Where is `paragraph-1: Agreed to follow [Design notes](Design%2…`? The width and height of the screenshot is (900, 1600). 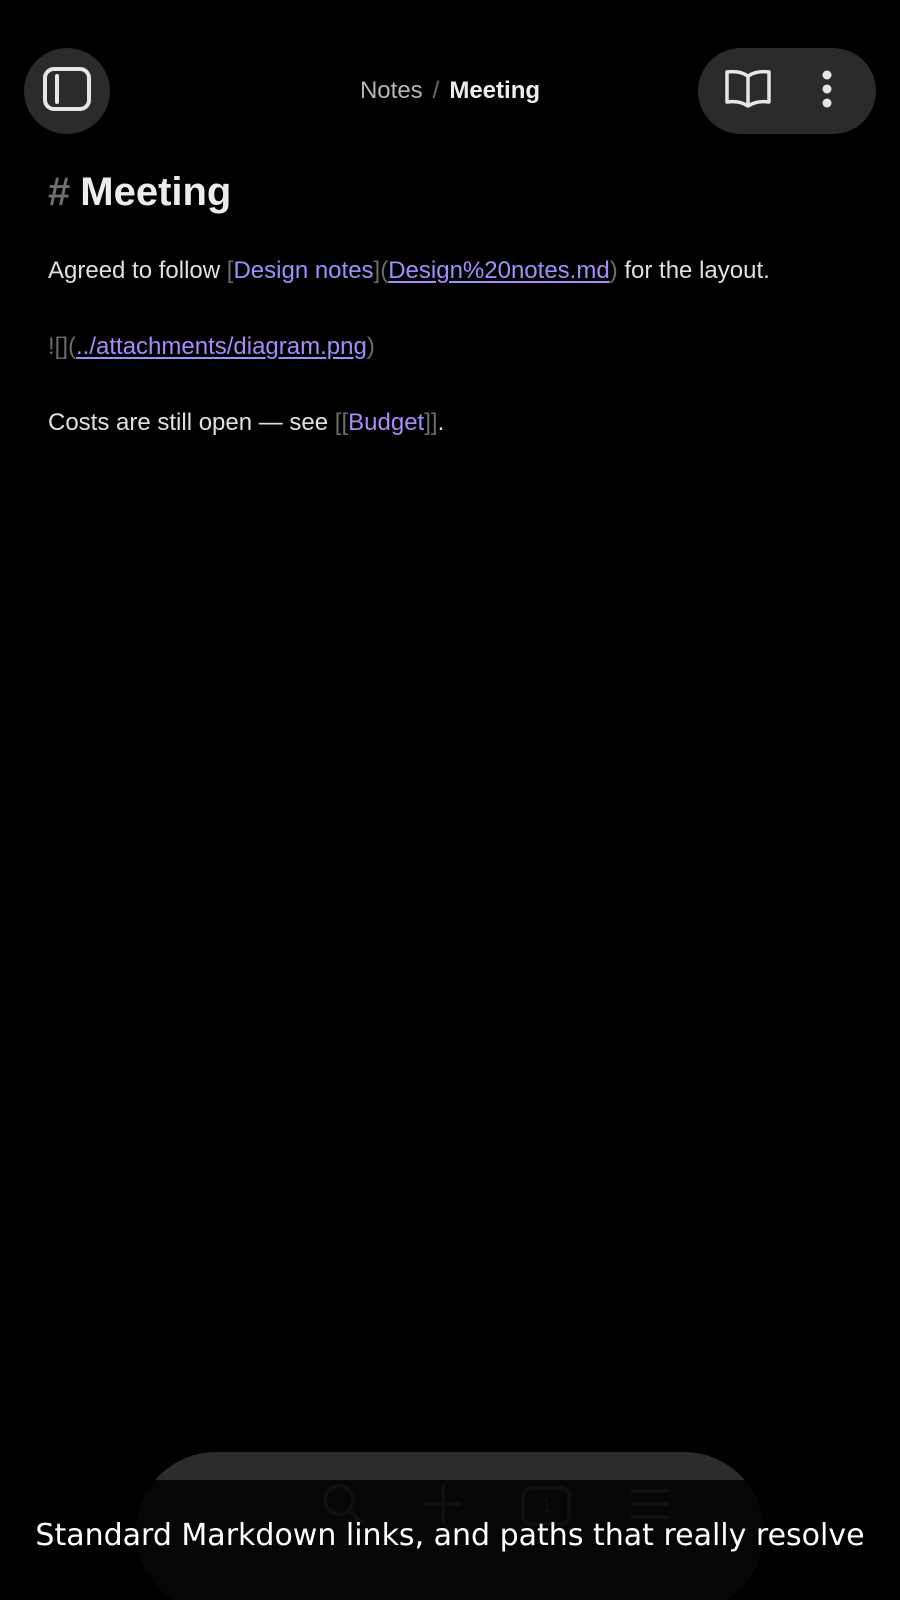
paragraph-1: Agreed to follow [Design notes](Design%2… is located at coordinates (453, 271).